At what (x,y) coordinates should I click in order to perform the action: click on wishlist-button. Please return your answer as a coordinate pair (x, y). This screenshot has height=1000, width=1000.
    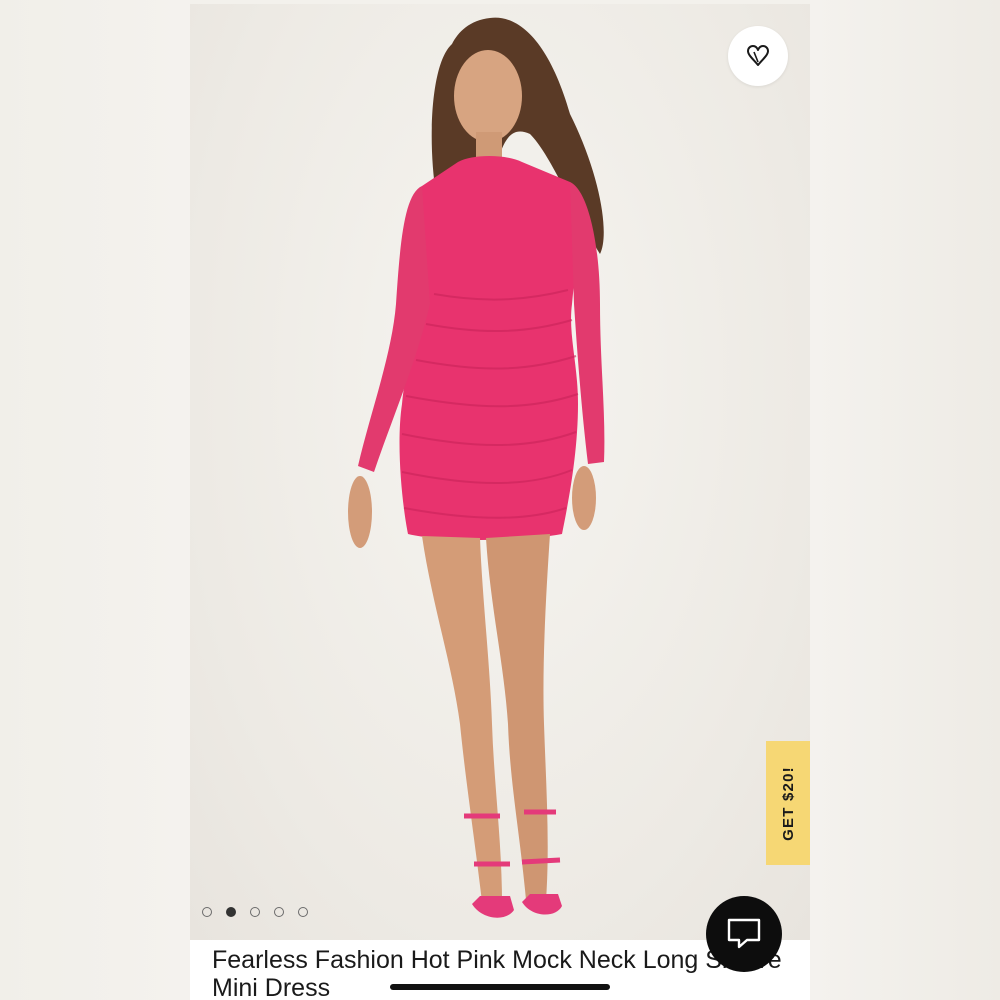
    Looking at the image, I should click on (758, 56).